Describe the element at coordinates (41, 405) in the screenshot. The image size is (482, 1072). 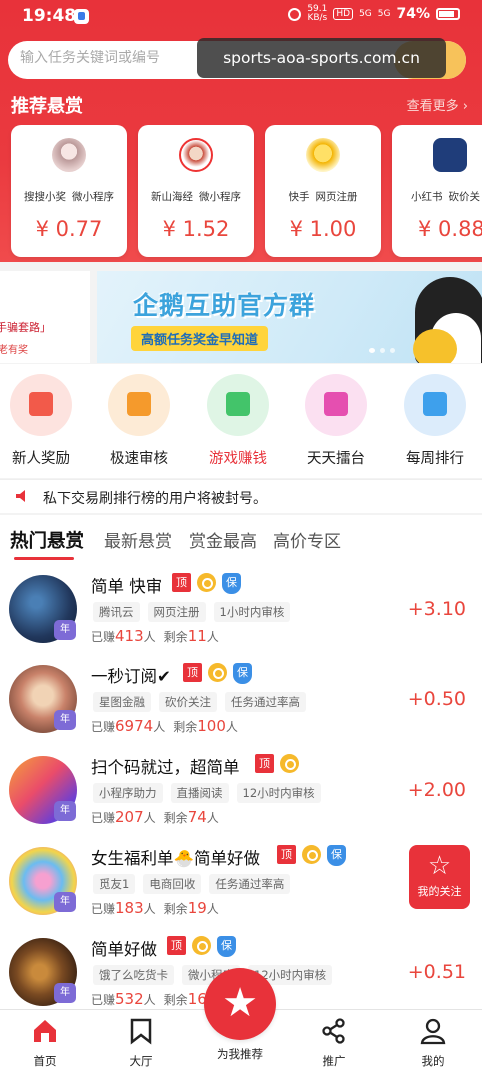
I see `gift-icon` at that location.